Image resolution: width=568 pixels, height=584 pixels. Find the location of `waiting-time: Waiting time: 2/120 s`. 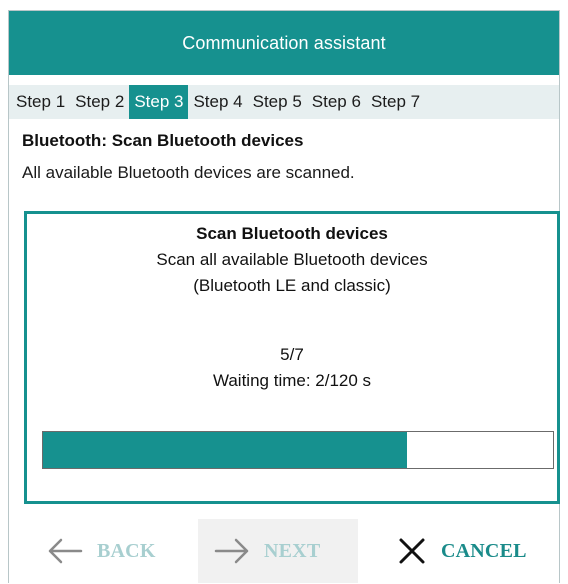

waiting-time: Waiting time: 2/120 s is located at coordinates (292, 380).